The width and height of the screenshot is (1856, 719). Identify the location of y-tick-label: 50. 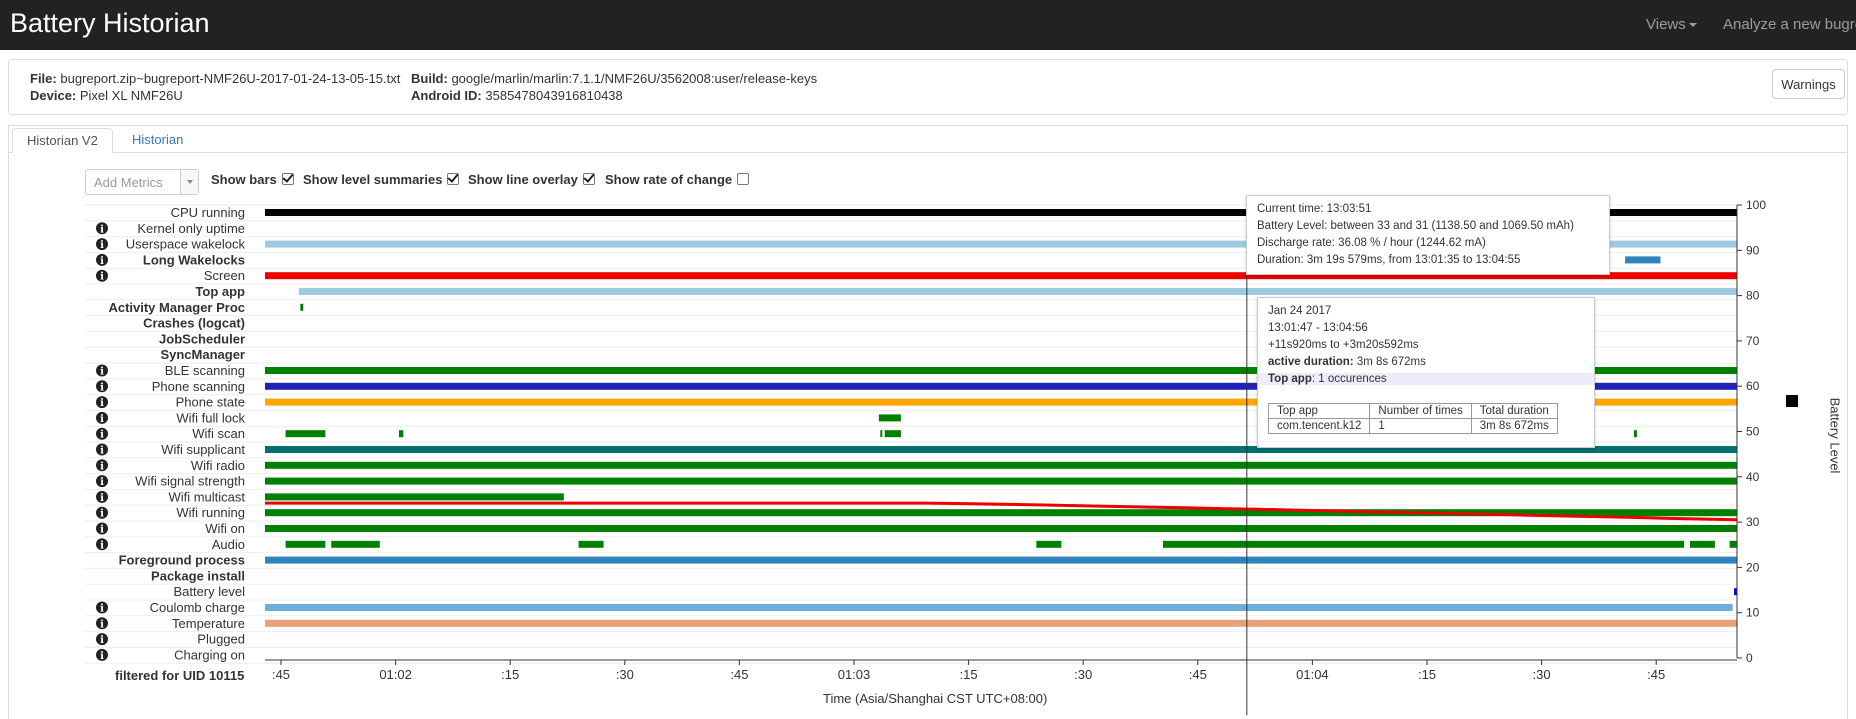
(1753, 432).